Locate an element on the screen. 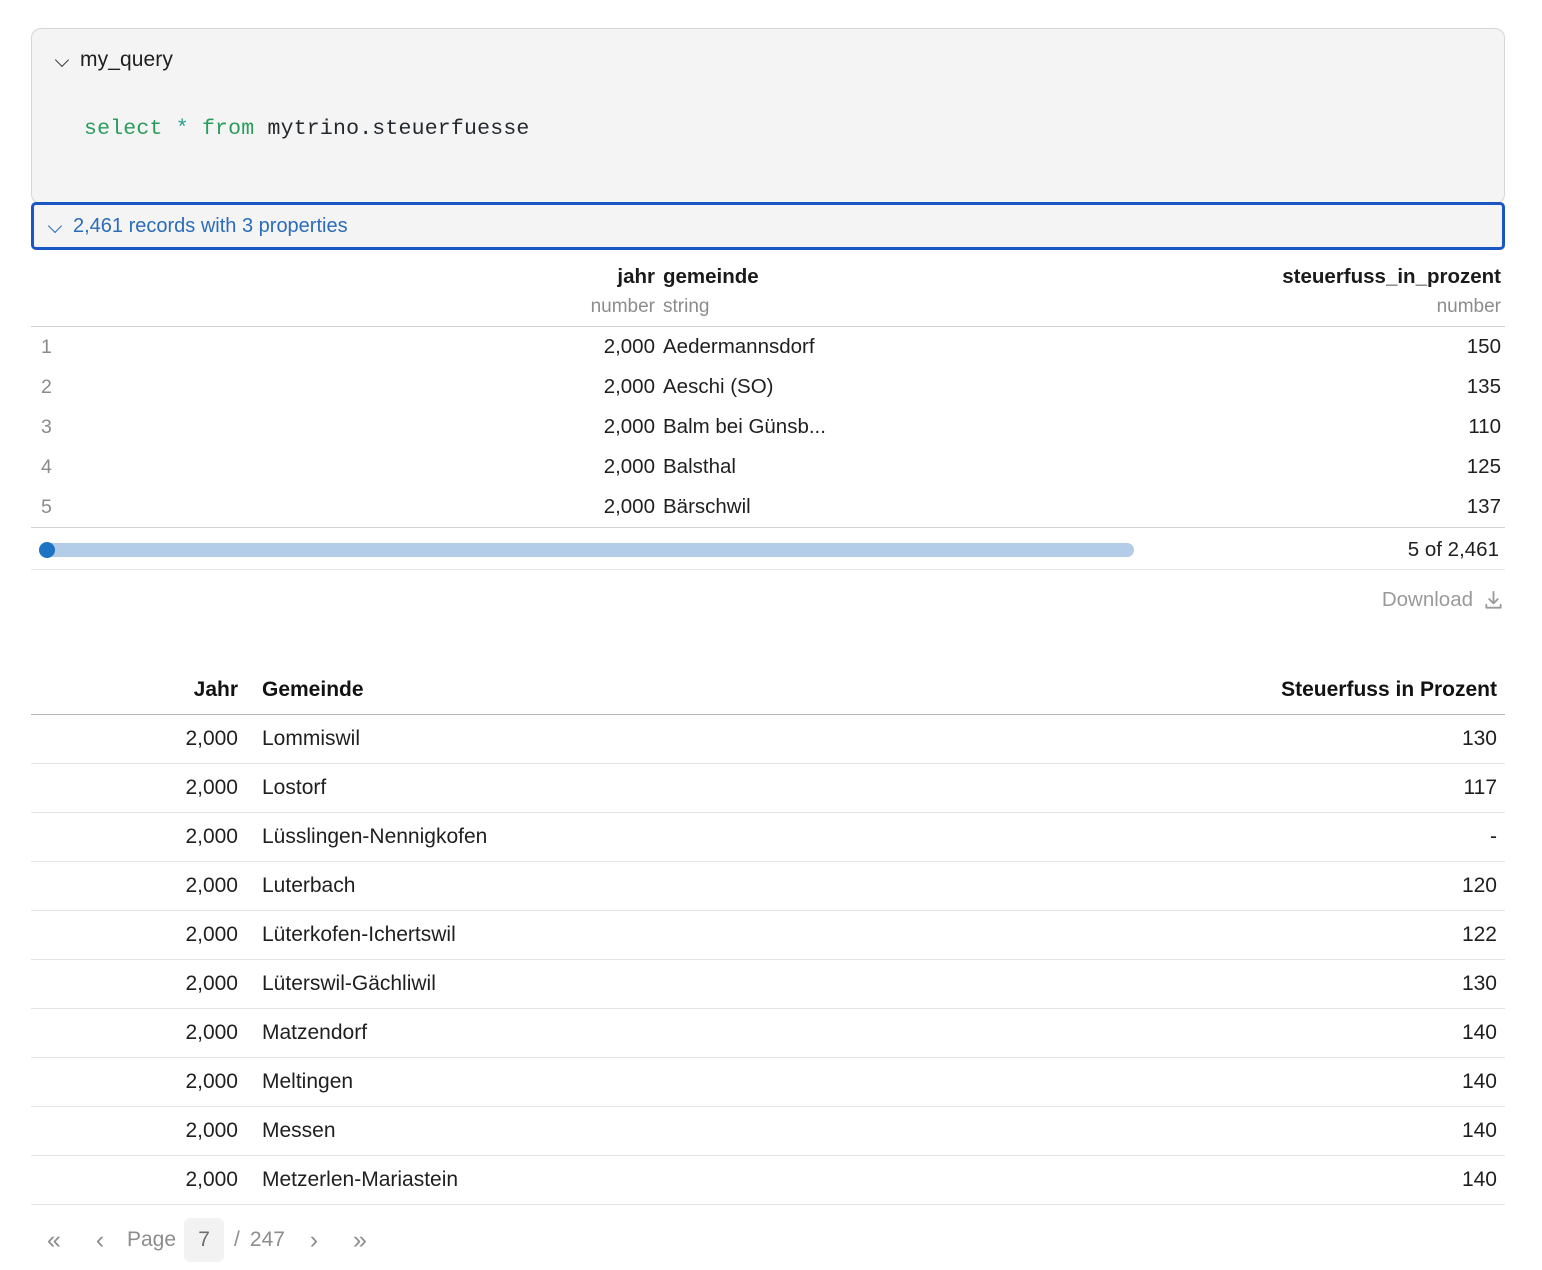 The height and width of the screenshot is (1270, 1542). preview-col-steuerfuss: steuerfuss_in_prozent is located at coordinates (1302, 275).